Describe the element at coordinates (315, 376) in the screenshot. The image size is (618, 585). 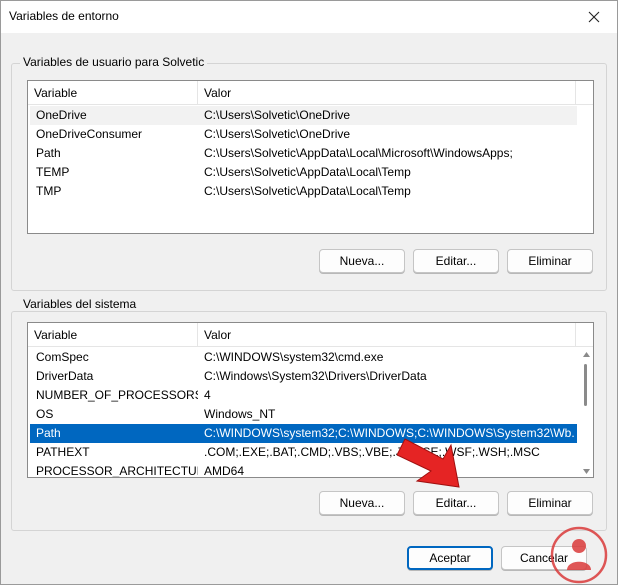
I see `variable-value: C:\Windows\System32\Drivers\DriverData` at that location.